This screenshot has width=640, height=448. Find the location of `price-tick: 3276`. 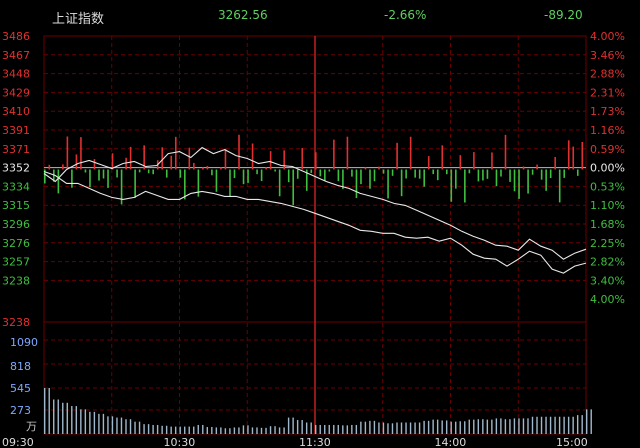

price-tick: 3276 is located at coordinates (16, 243).